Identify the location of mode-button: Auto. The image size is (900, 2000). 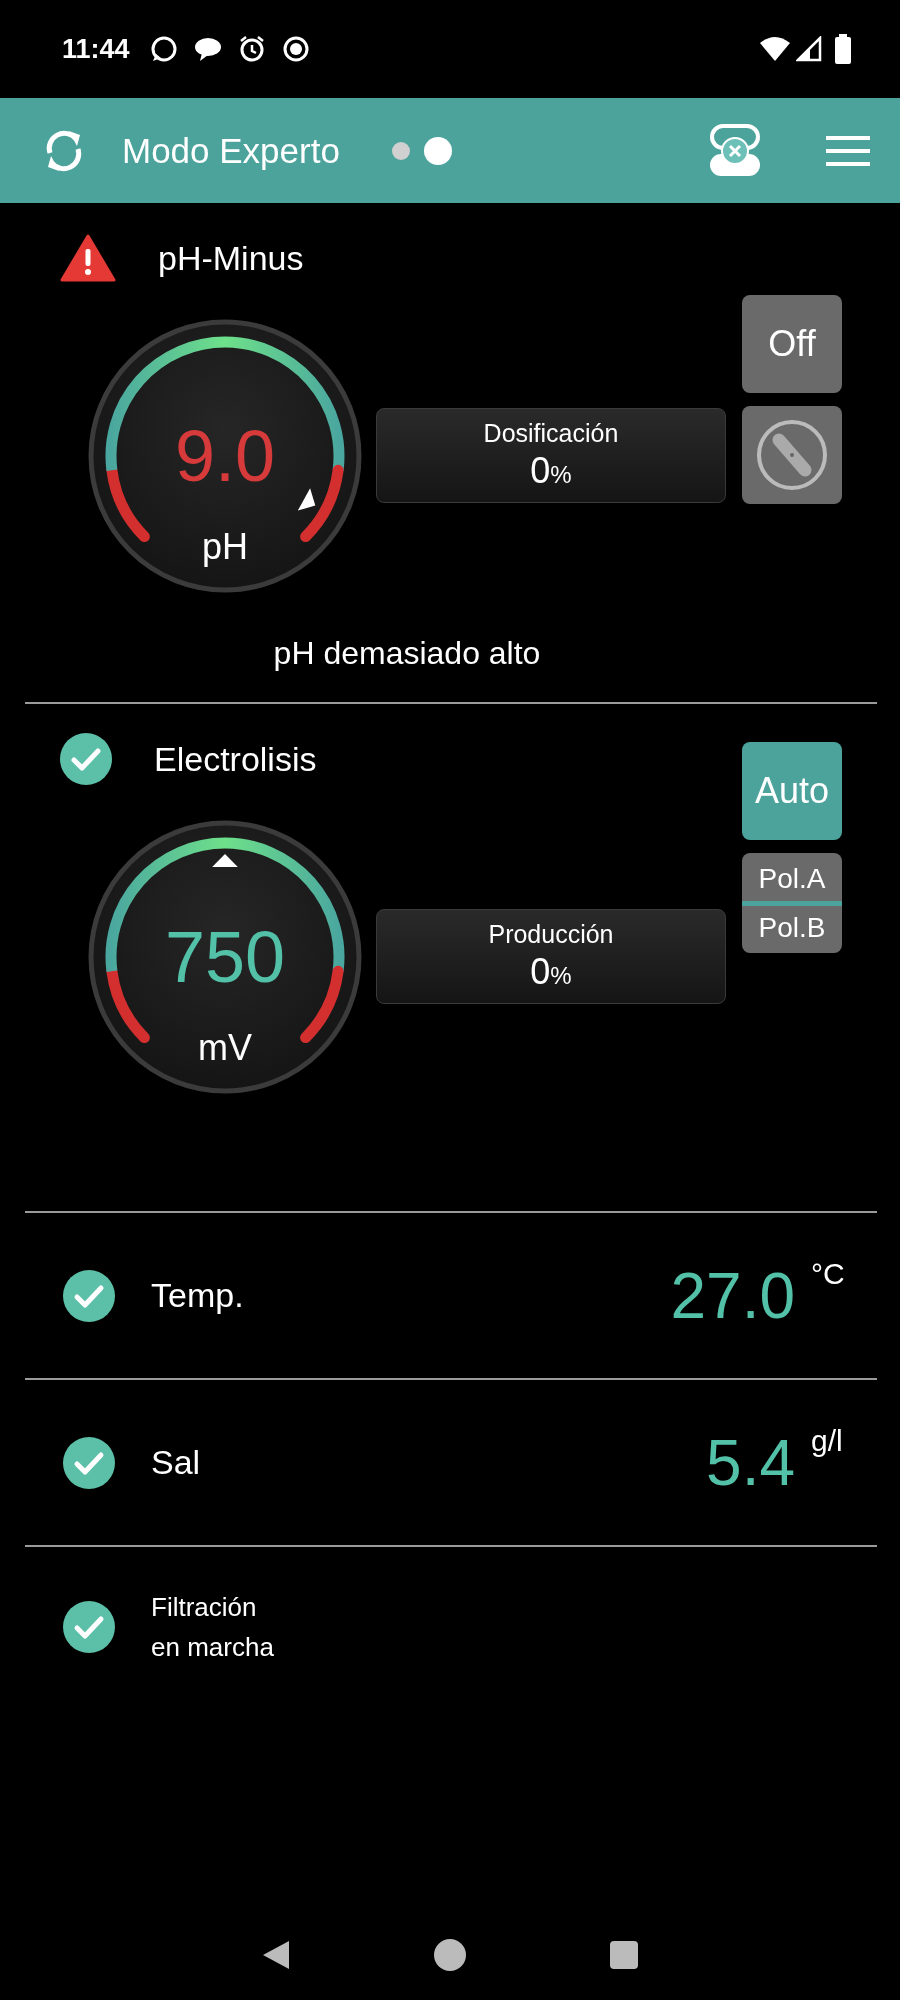
(792, 791).